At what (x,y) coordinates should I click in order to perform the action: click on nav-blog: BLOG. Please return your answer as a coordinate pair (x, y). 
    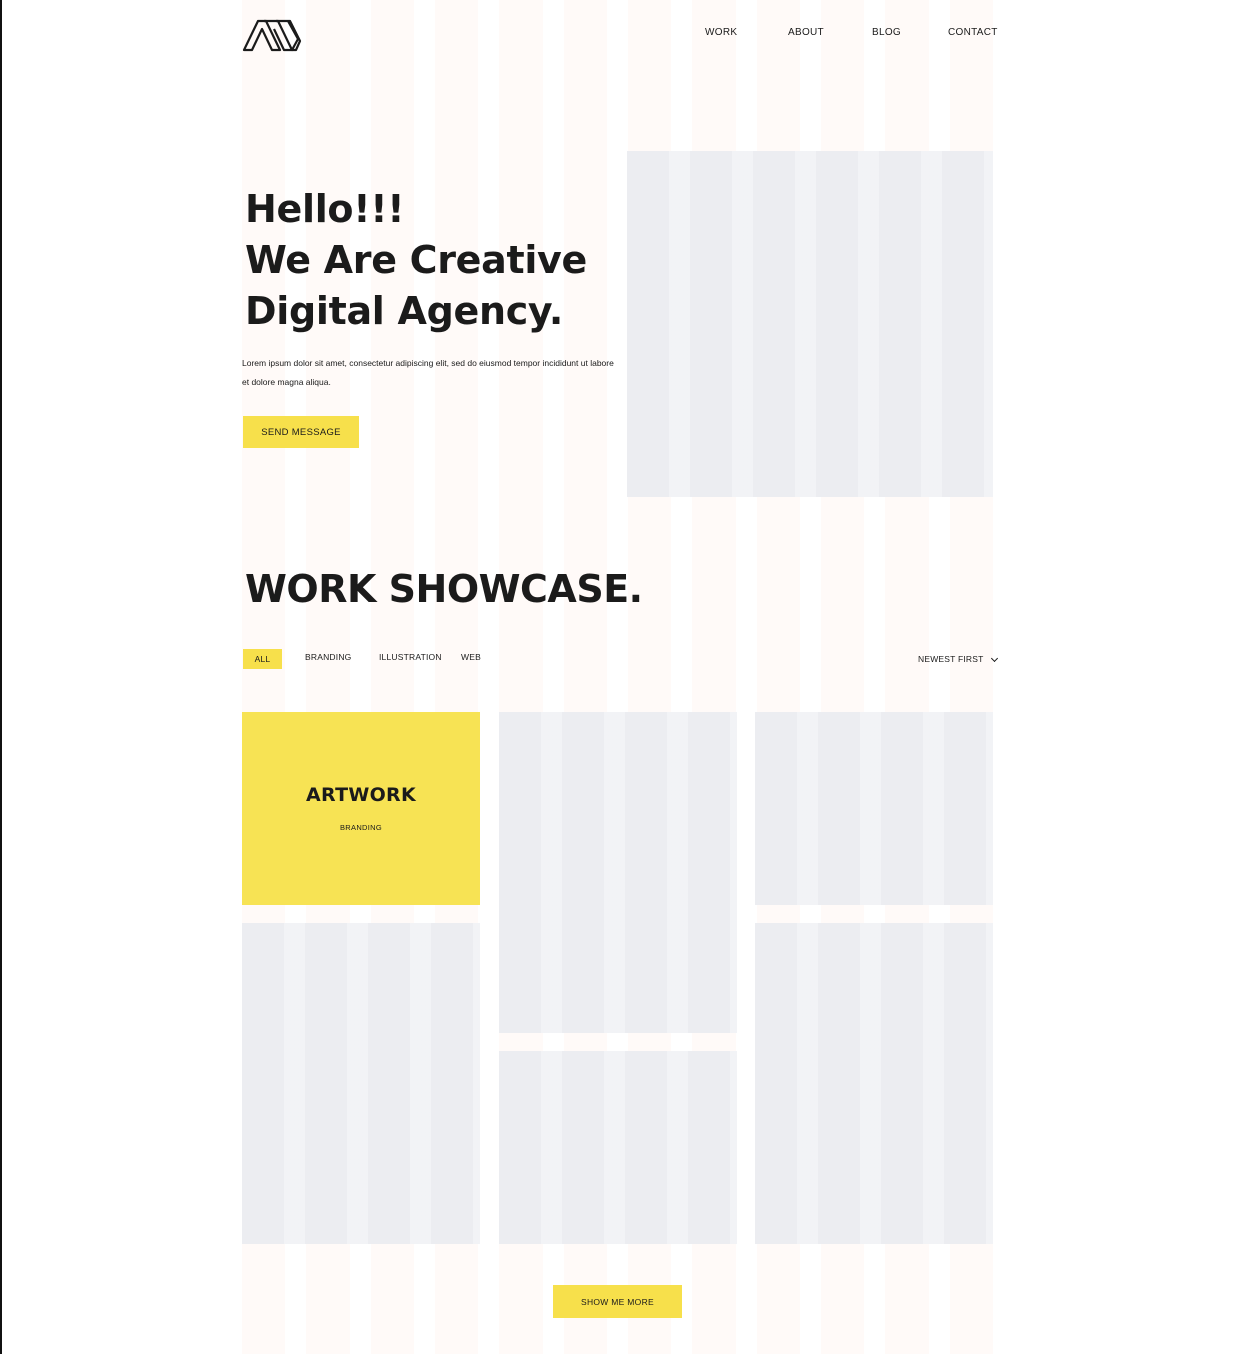
    Looking at the image, I should click on (886, 32).